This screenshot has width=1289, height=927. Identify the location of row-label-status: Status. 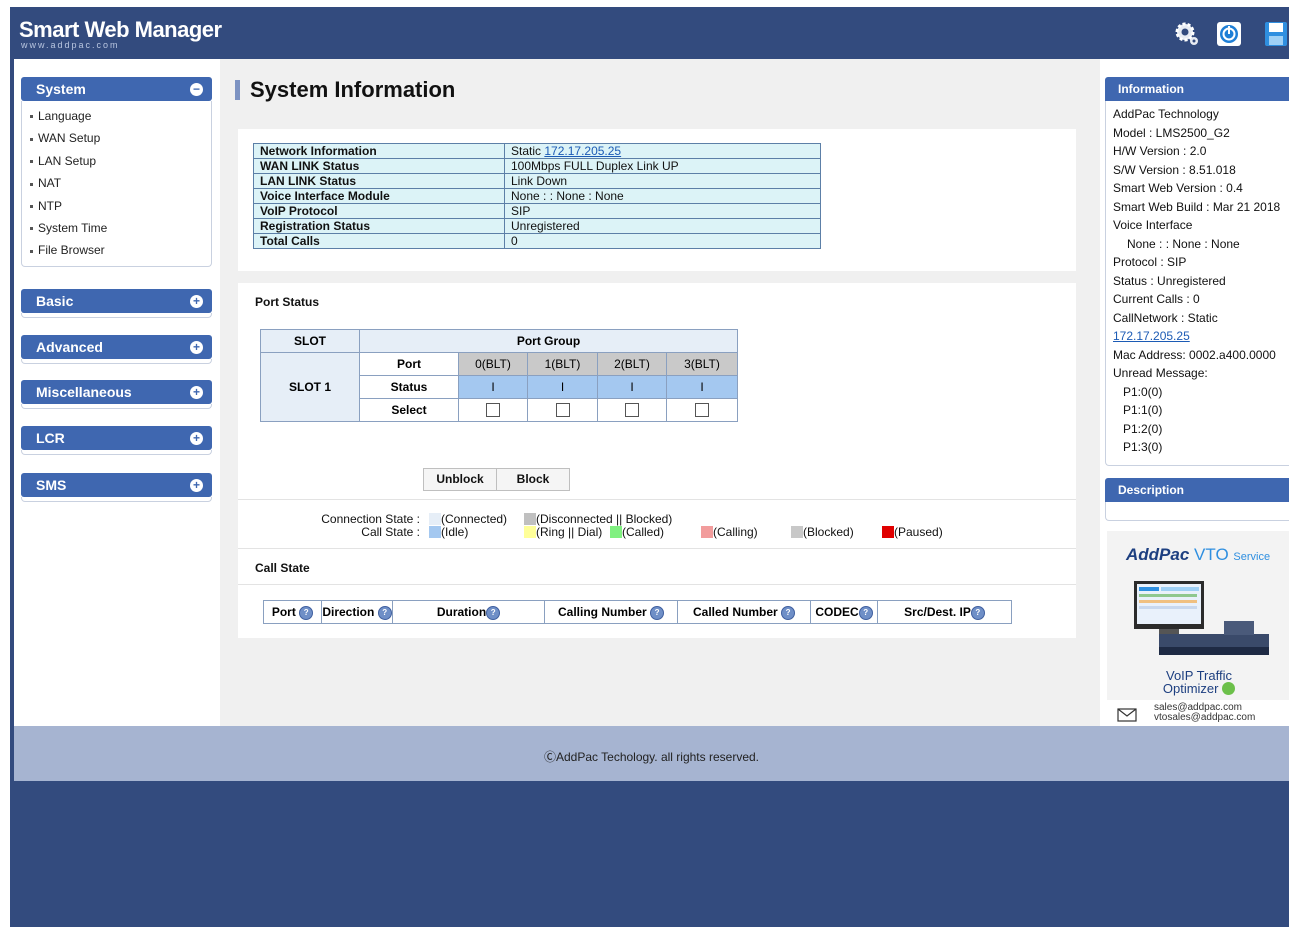
(409, 387).